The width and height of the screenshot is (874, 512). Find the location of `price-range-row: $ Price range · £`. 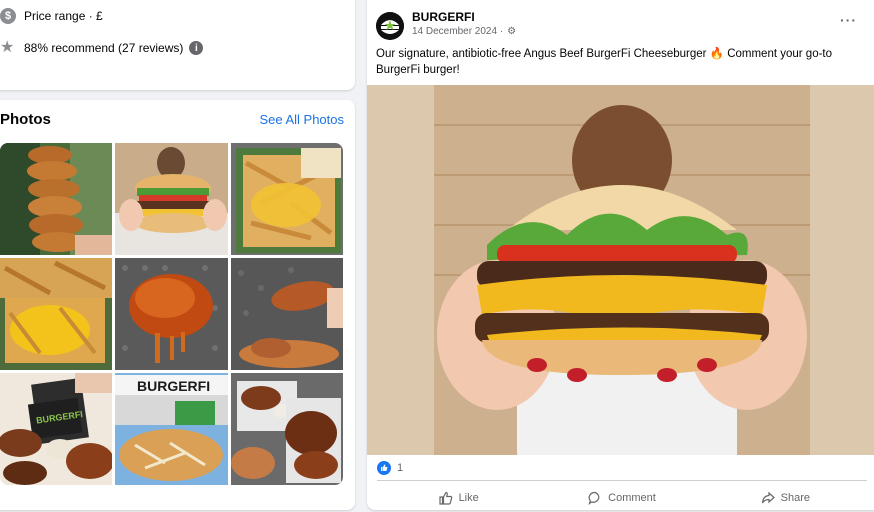

price-range-row: $ Price range · £ is located at coordinates (51, 16).